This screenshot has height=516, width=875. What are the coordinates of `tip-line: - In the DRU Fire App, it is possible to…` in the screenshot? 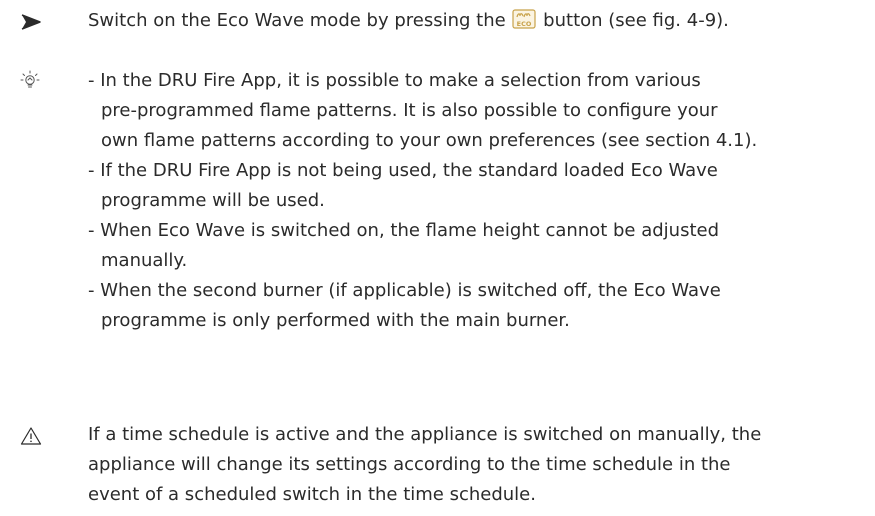 It's located at (394, 80).